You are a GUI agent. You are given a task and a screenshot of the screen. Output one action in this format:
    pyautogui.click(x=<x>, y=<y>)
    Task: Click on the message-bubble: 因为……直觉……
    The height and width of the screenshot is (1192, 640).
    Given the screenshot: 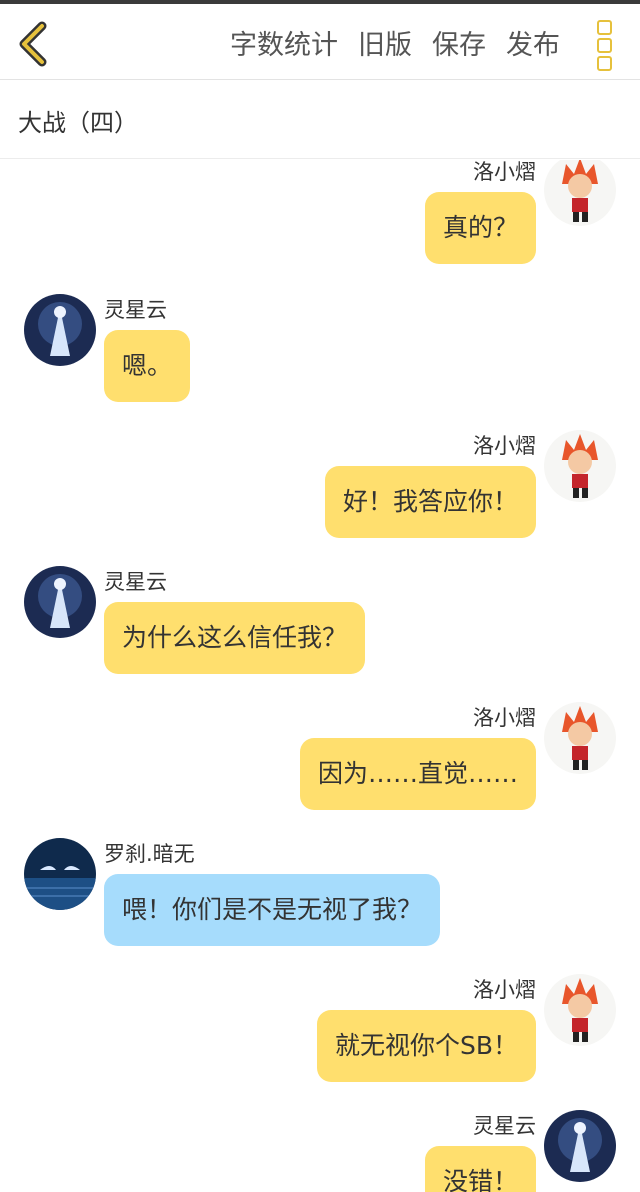 What is the action you would take?
    pyautogui.click(x=417, y=774)
    